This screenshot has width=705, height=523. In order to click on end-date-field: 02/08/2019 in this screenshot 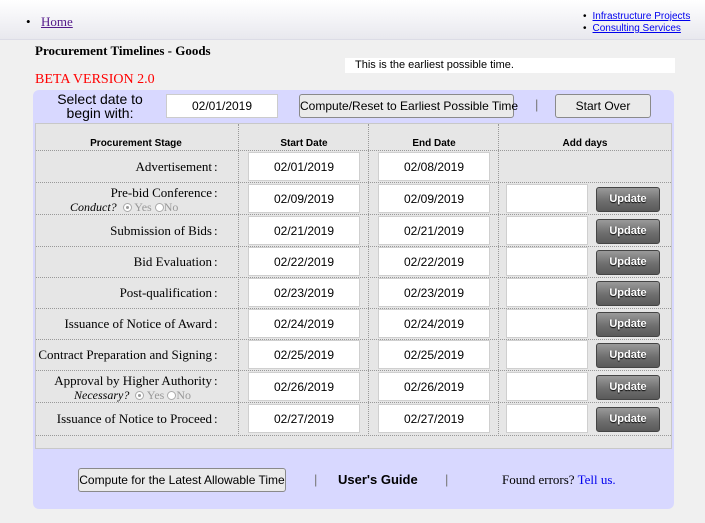, I will do `click(434, 166)`.